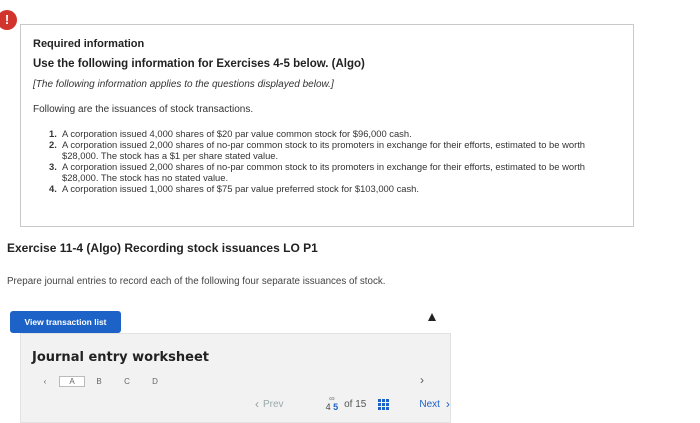 This screenshot has width=700, height=423. I want to click on alert-icon: !, so click(8, 20).